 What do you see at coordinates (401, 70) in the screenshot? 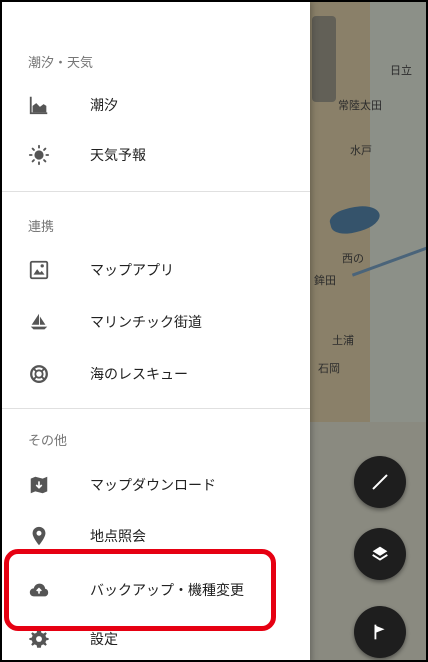
I see `map-label: 日立` at bounding box center [401, 70].